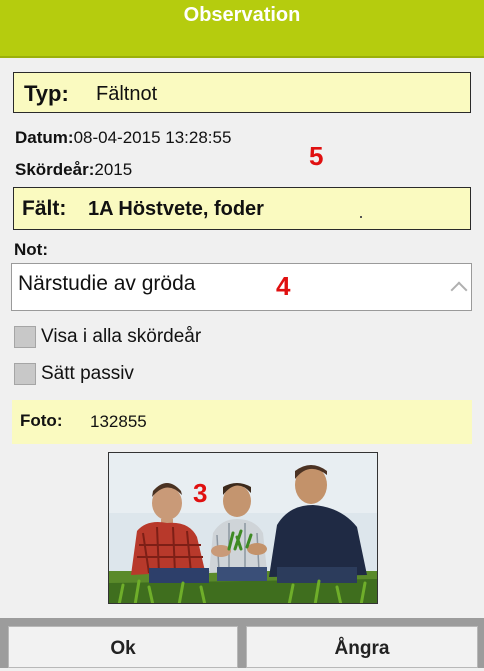 The height and width of the screenshot is (671, 484). What do you see at coordinates (241, 287) in the screenshot?
I see `note-textarea: Närstudie av gröda` at bounding box center [241, 287].